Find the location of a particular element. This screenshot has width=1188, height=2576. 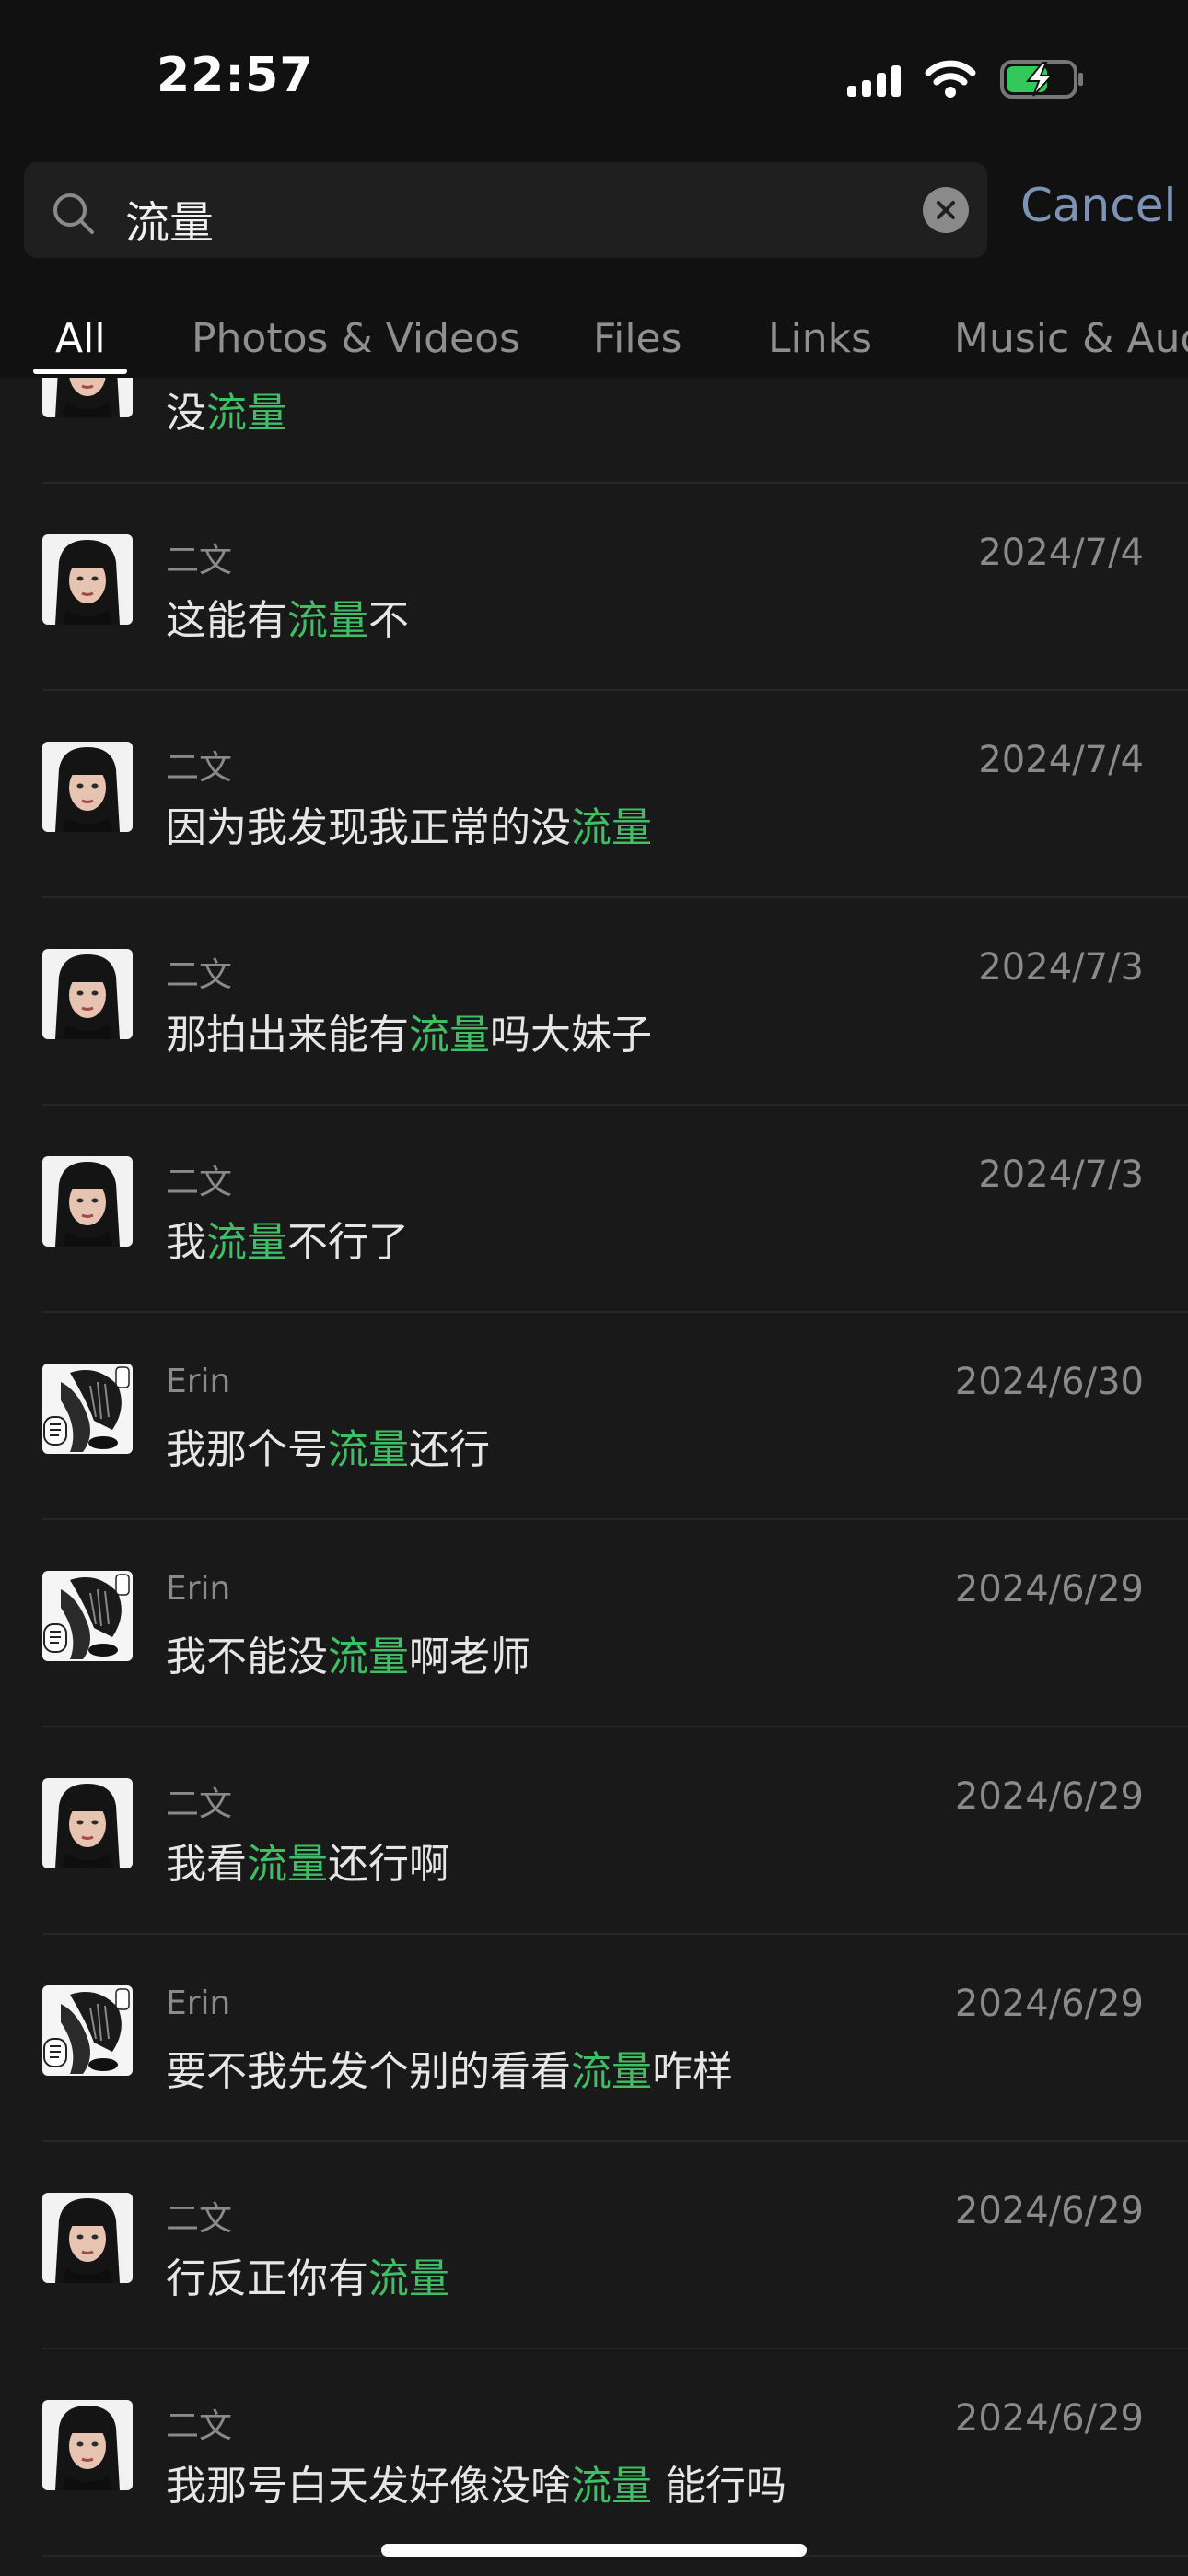

message-snippet: 我那号白天发好像没啥流量 能行吗 is located at coordinates (476, 2482).